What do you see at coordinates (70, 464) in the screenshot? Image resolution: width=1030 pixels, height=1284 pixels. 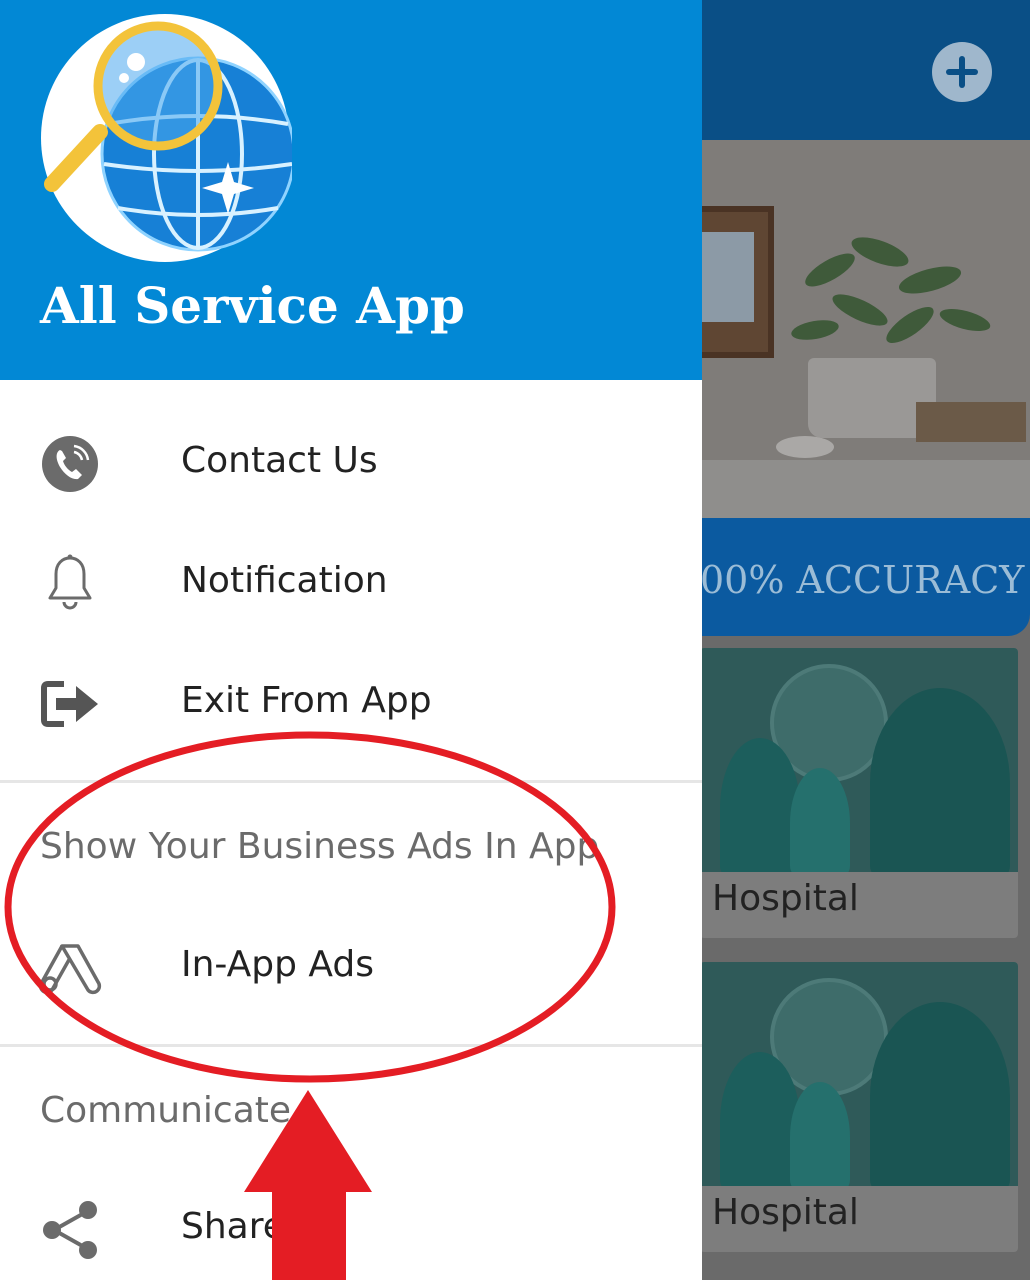 I see `phone-icon` at bounding box center [70, 464].